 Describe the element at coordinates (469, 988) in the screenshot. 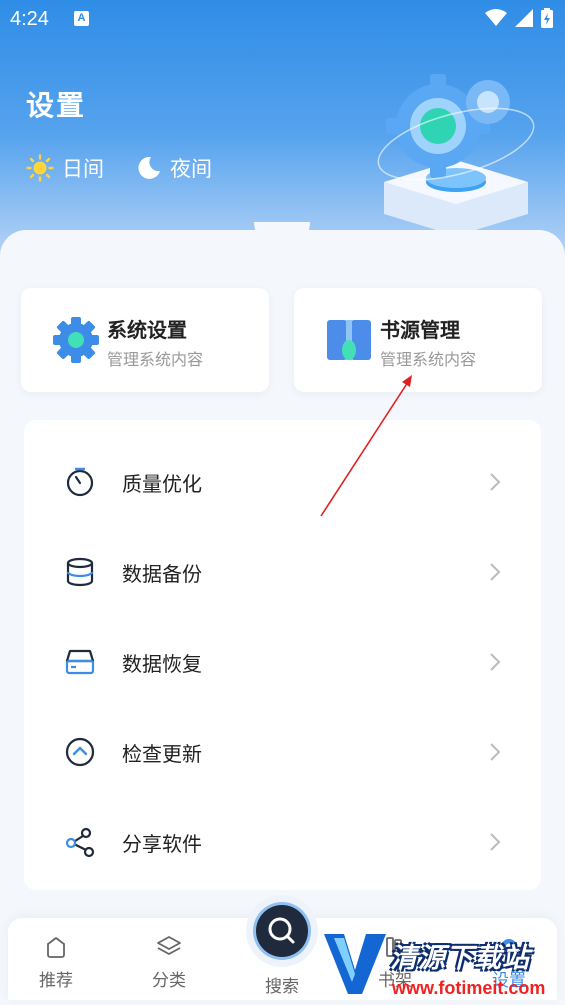

I see `watermark-url: www.fotimeit.com` at that location.